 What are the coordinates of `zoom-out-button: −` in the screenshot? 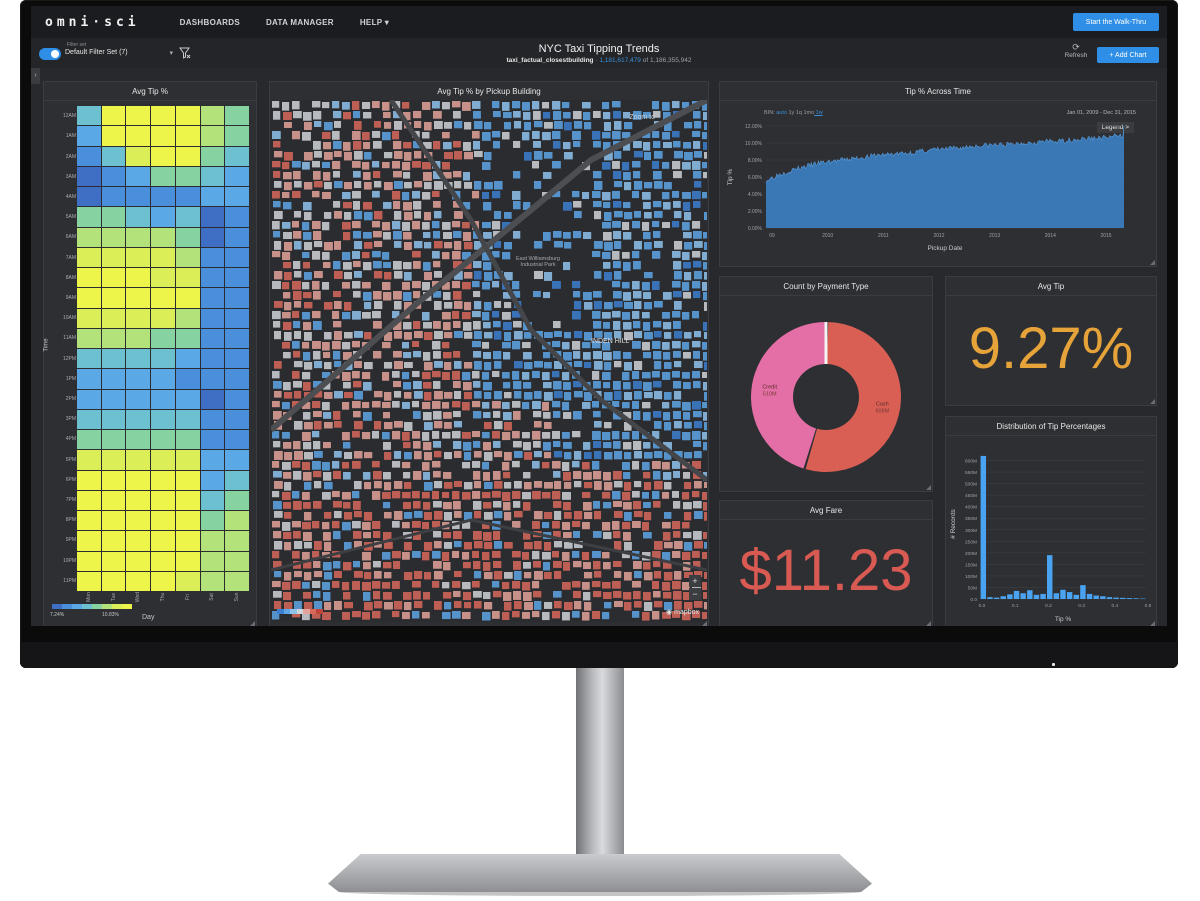 It's located at (695, 594).